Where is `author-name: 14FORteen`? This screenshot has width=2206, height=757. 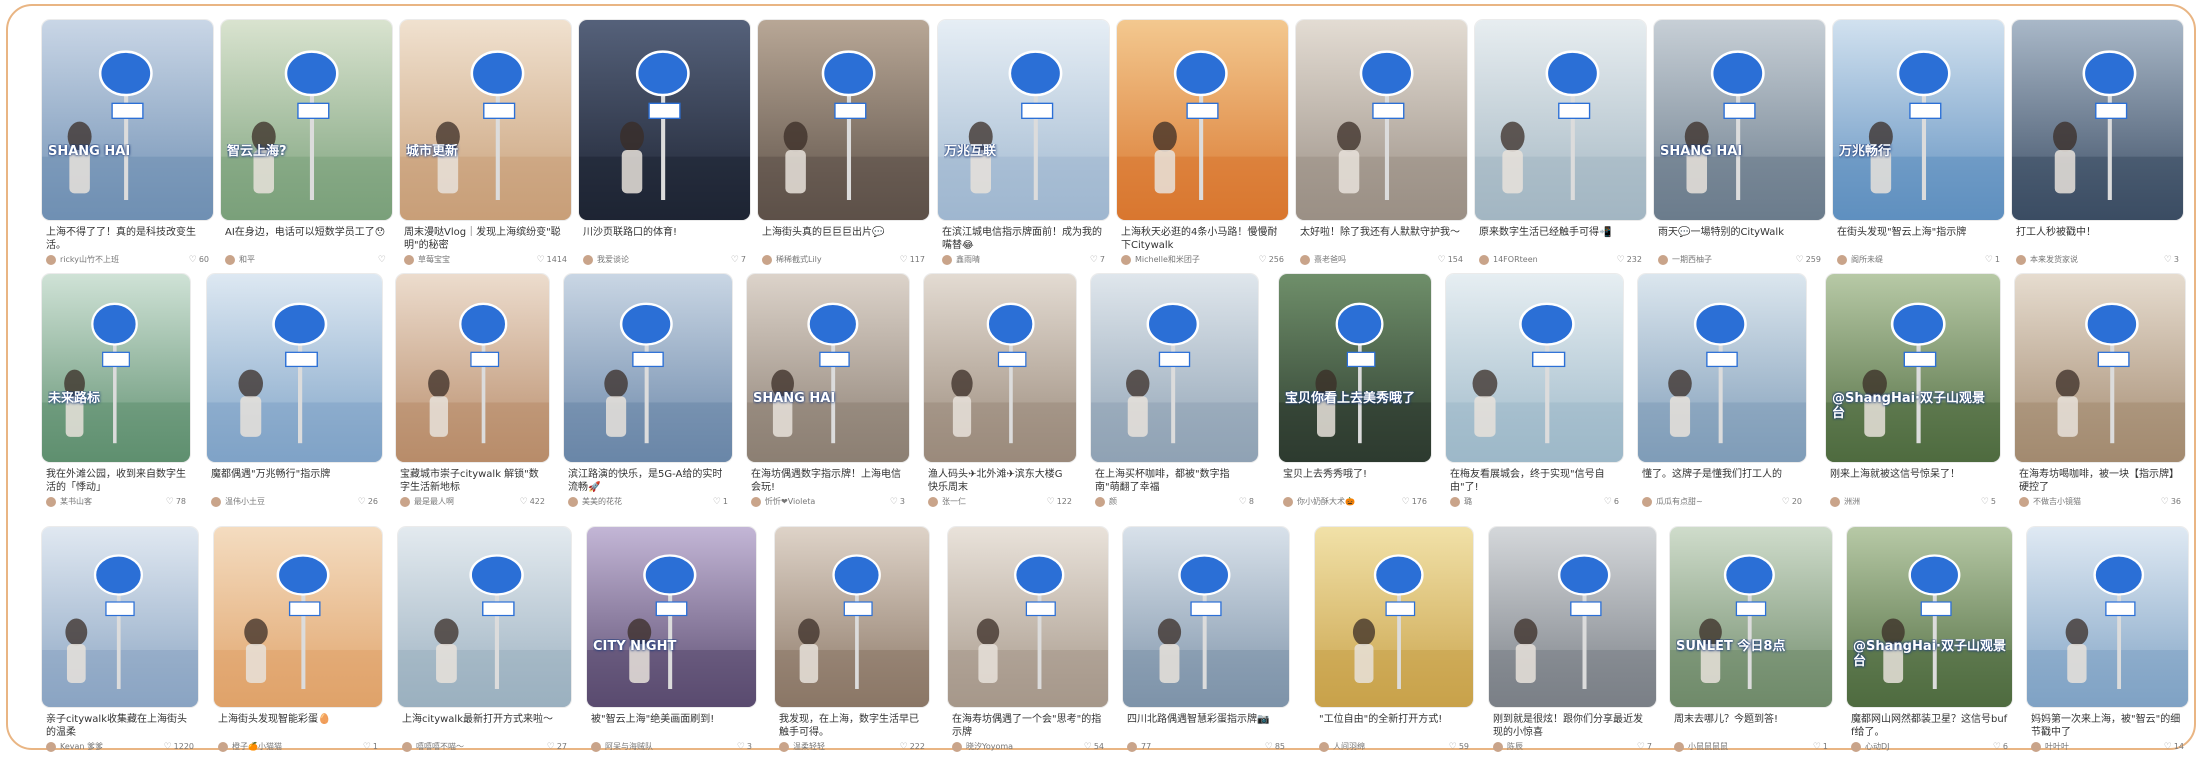
author-name: 14FORteen is located at coordinates (1544, 260).